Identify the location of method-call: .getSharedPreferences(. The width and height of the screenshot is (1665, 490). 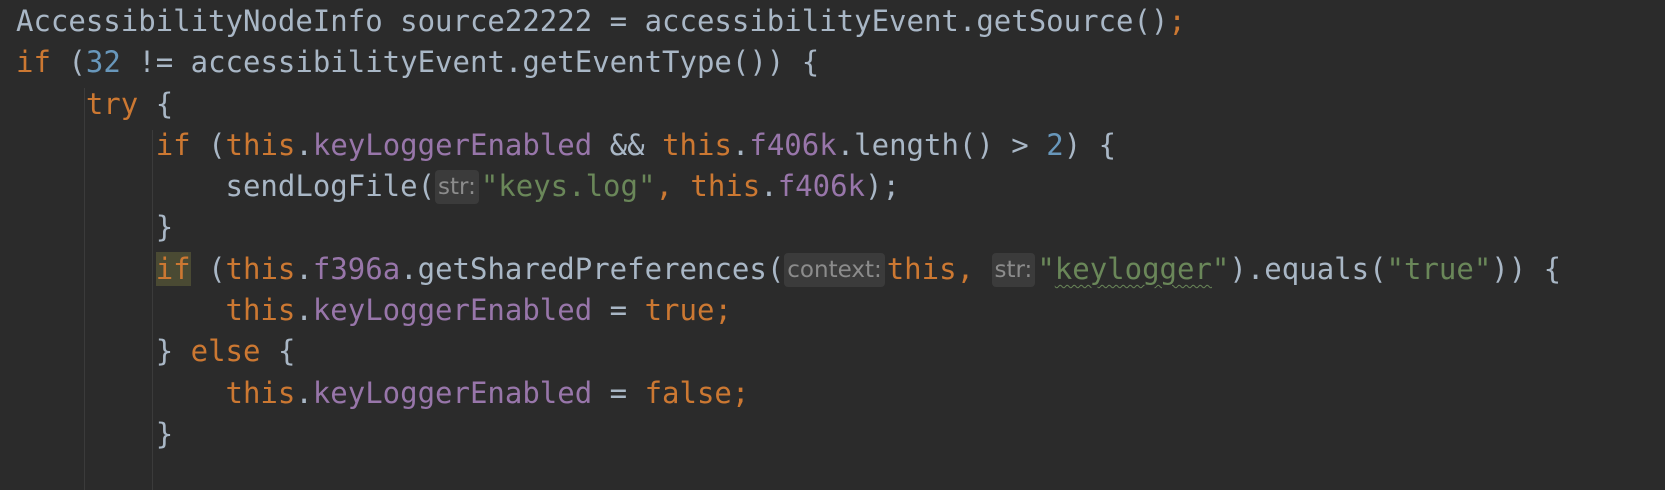
(592, 269).